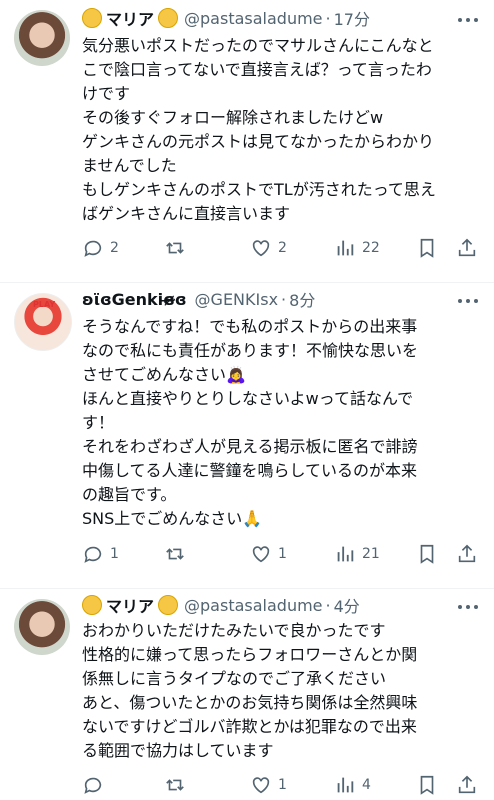  I want to click on reply-button: 2, so click(100, 248).